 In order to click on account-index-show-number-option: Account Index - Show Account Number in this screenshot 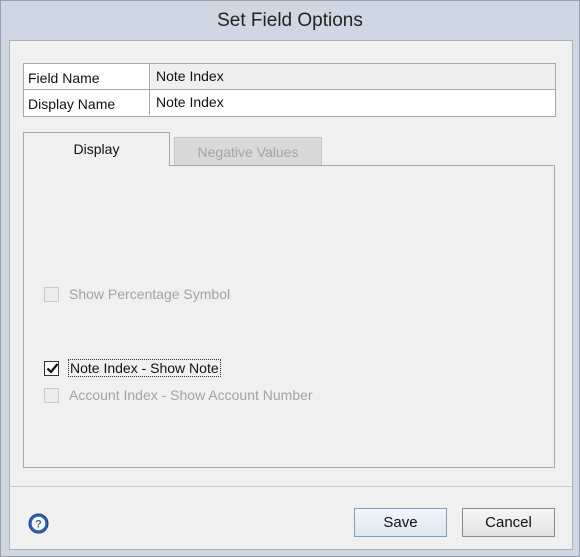, I will do `click(178, 395)`.